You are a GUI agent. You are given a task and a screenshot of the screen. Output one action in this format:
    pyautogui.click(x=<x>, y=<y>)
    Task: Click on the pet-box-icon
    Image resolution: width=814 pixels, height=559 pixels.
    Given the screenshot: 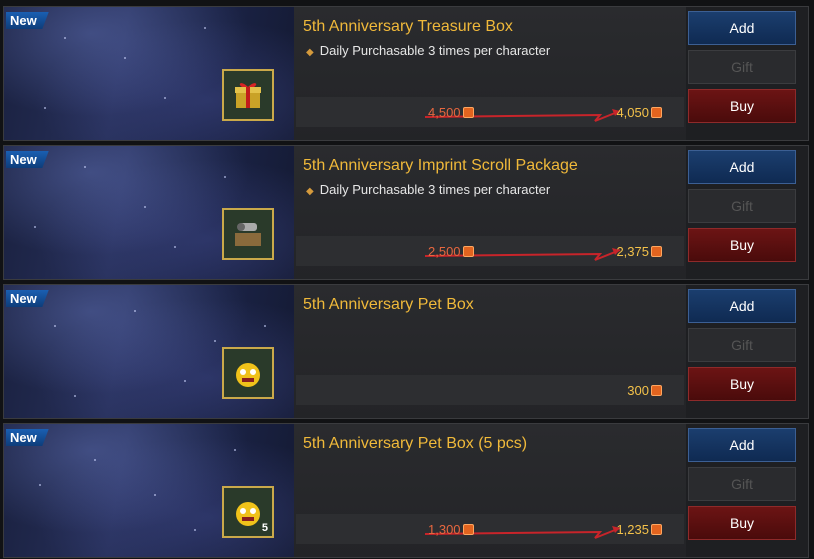 What is the action you would take?
    pyautogui.click(x=248, y=373)
    